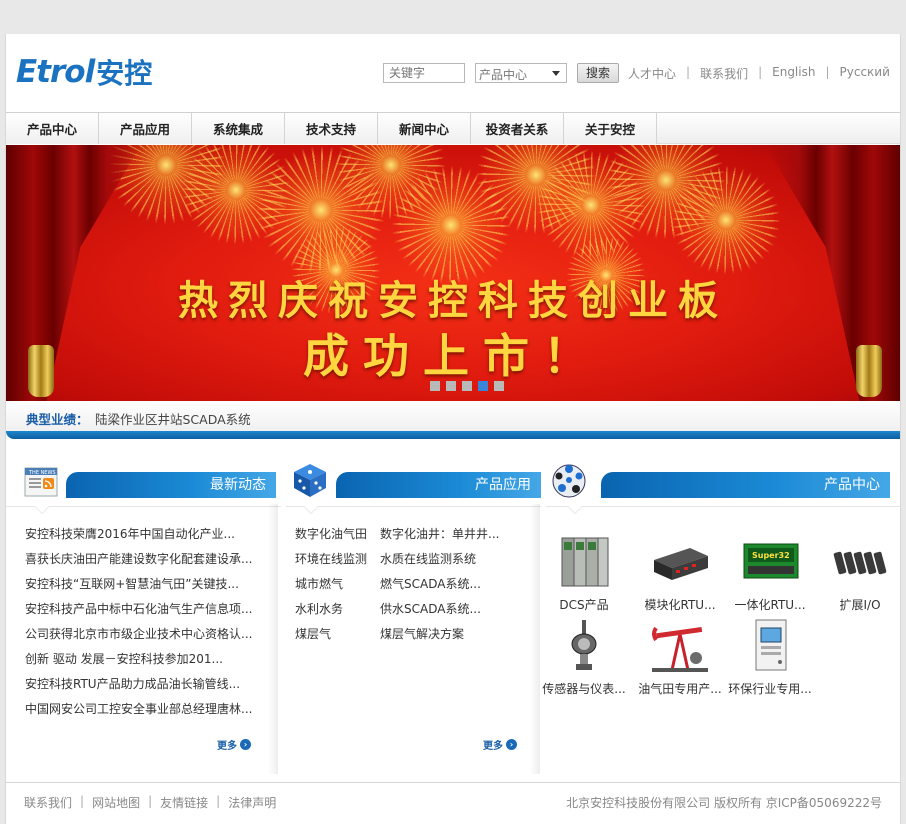 The height and width of the screenshot is (824, 906). I want to click on top-link-contact: 联系我们, so click(724, 73).